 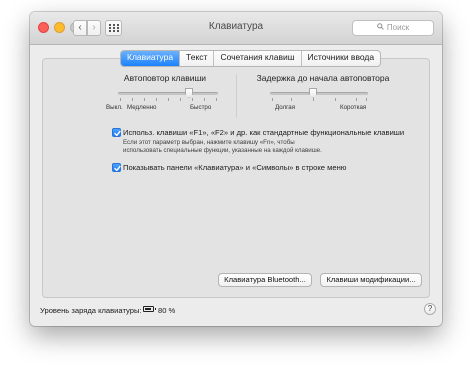 I want to click on battery-percent: 80 %, so click(x=167, y=310).